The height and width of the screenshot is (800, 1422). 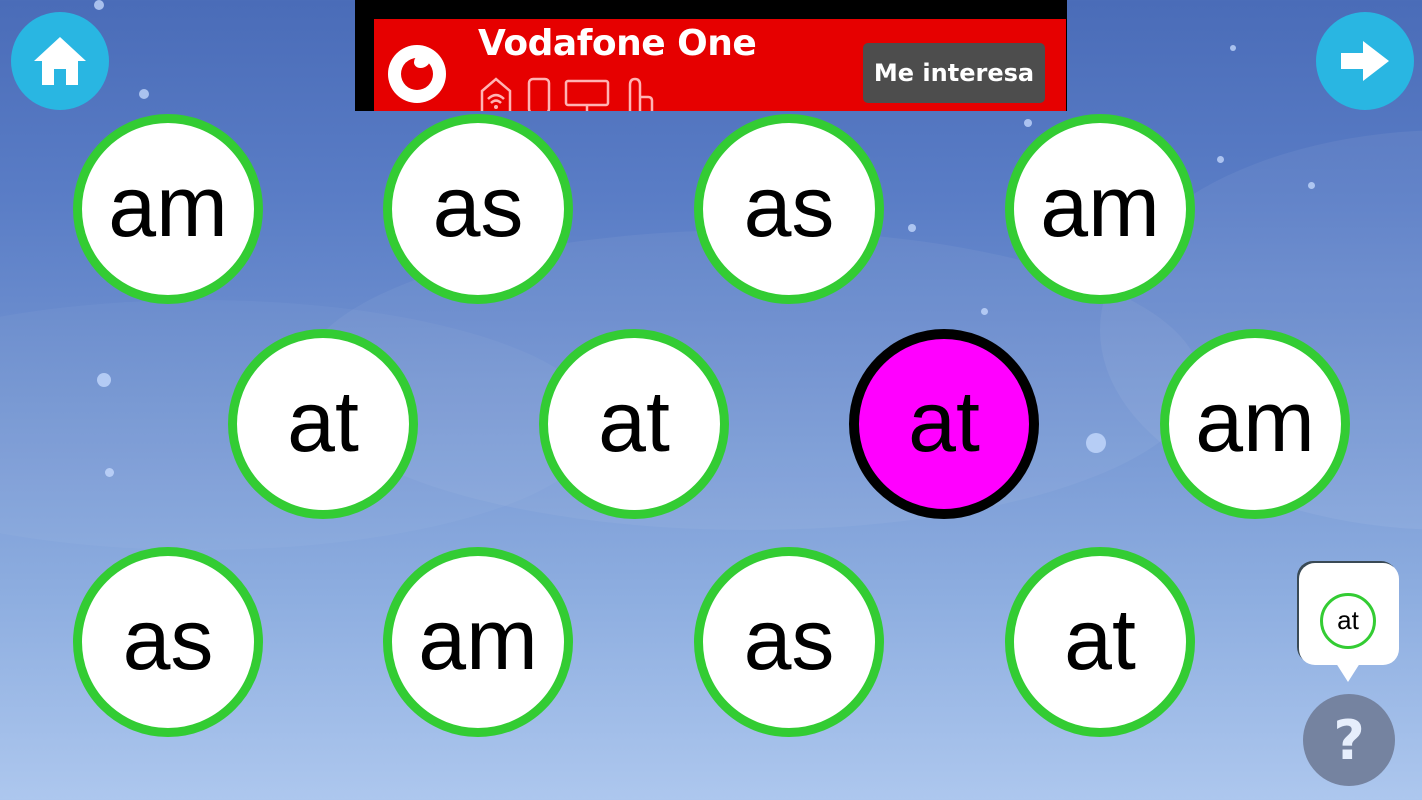 What do you see at coordinates (720, 65) in the screenshot?
I see `ad-content: Vodafone One Me interesa` at bounding box center [720, 65].